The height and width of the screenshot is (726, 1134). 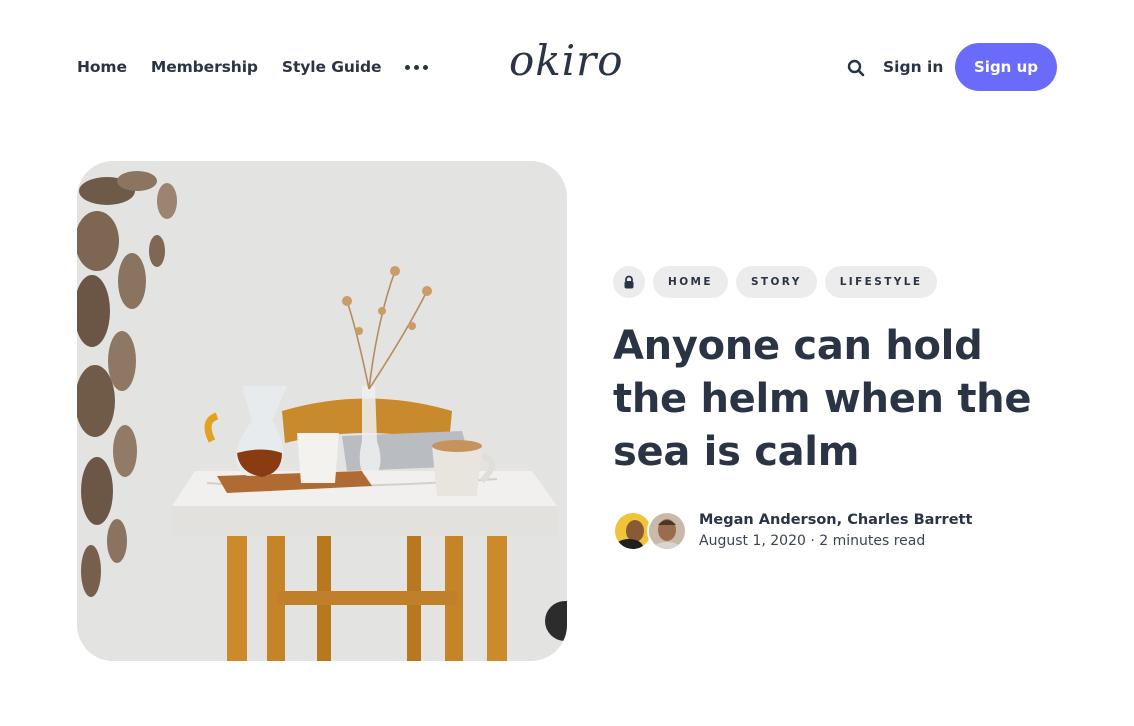 I want to click on author-link: Megan Anderson, so click(x=768, y=520).